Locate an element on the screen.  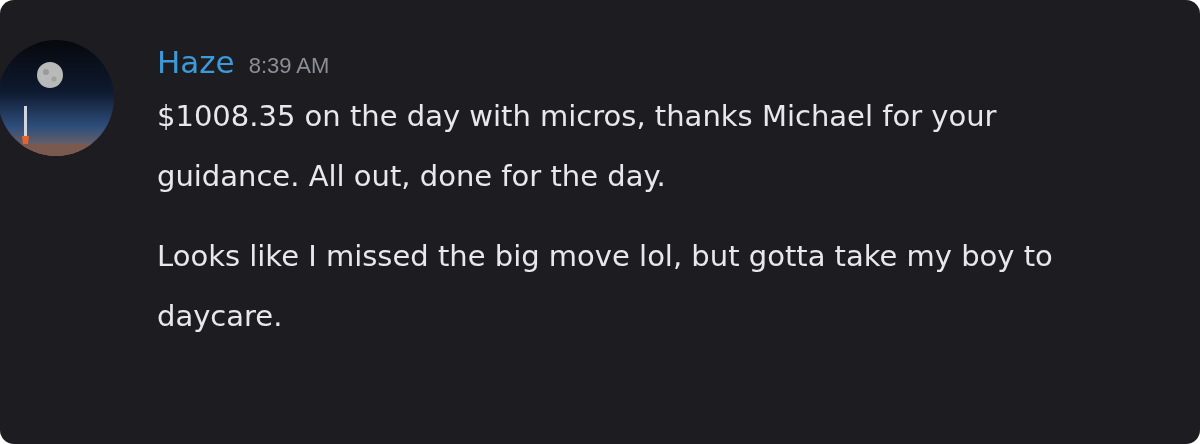
author-name: Haze is located at coordinates (196, 62).